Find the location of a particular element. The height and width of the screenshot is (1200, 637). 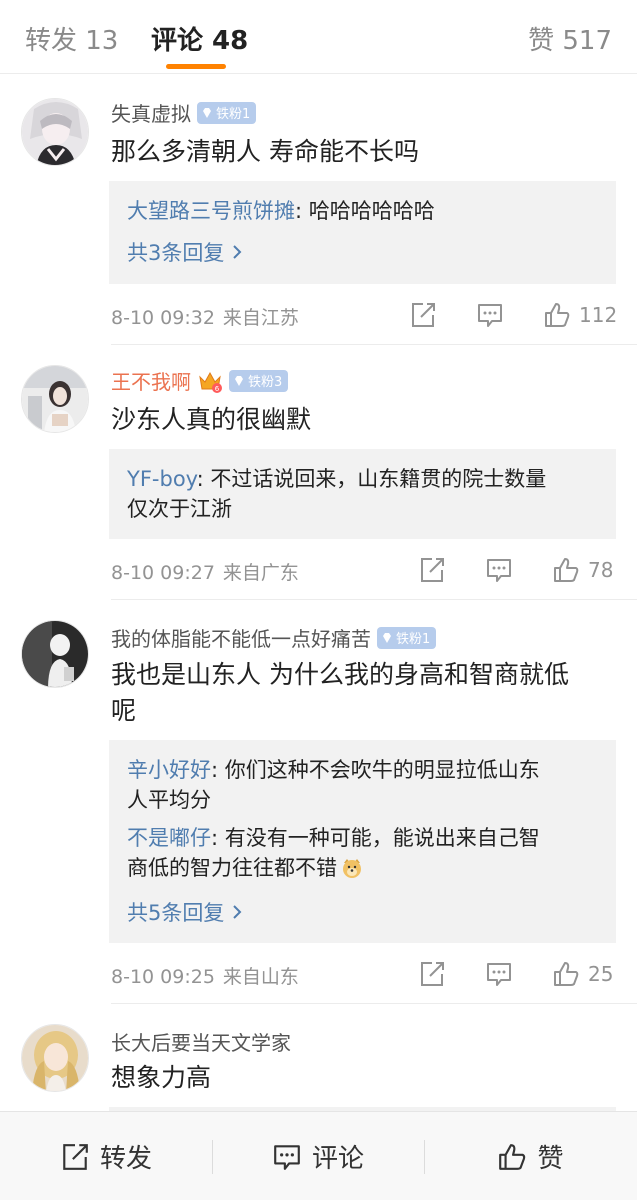

reply-box: YF-boy: 不过话说回来，山东籍贯的院士数量 仅次于江浙 is located at coordinates (362, 494).